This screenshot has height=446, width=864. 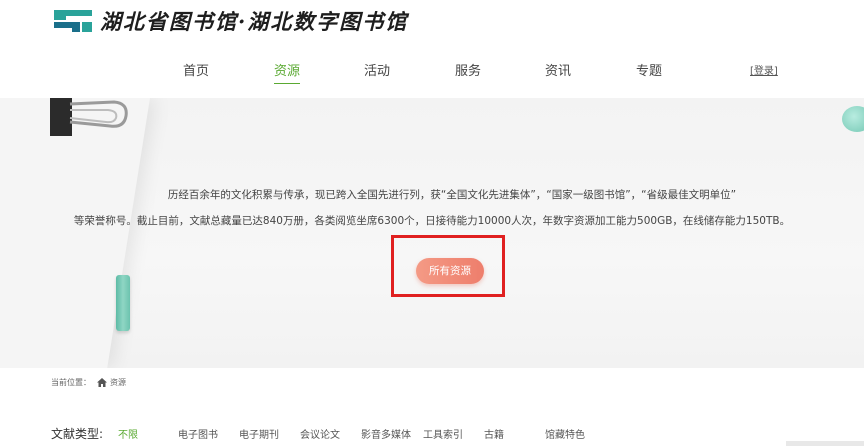 What do you see at coordinates (71, 382) in the screenshot?
I see `breadcrumb-prefix: 当前位置：` at bounding box center [71, 382].